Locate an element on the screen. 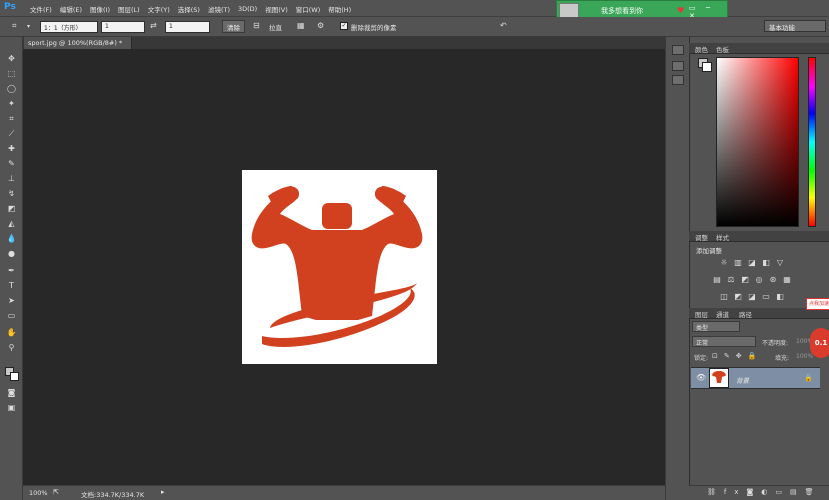 The height and width of the screenshot is (500, 829). document-image is located at coordinates (339, 267).